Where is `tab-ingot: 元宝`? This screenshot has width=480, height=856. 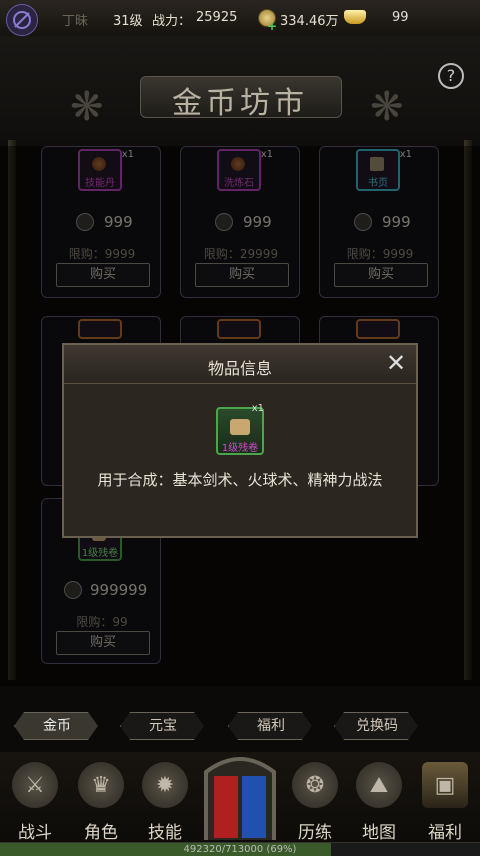 tab-ingot: 元宝 is located at coordinates (162, 726).